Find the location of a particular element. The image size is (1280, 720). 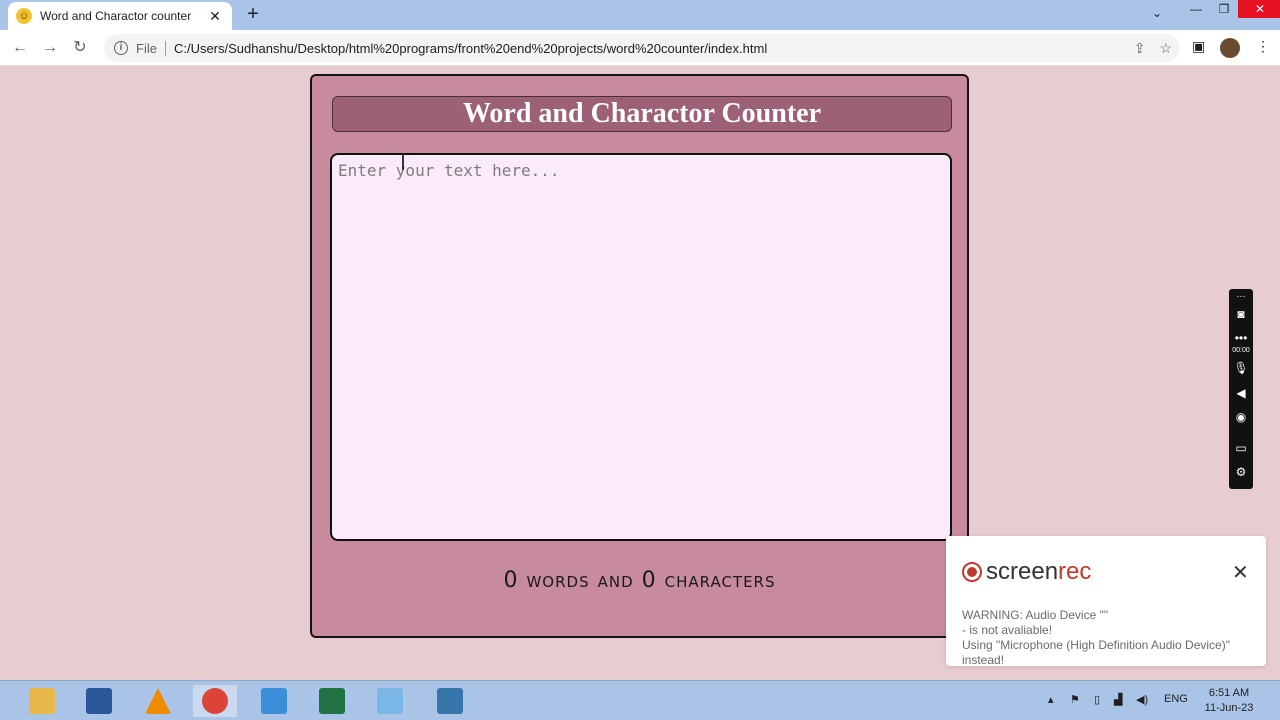

share-icon: ⇪ is located at coordinates (1140, 48).